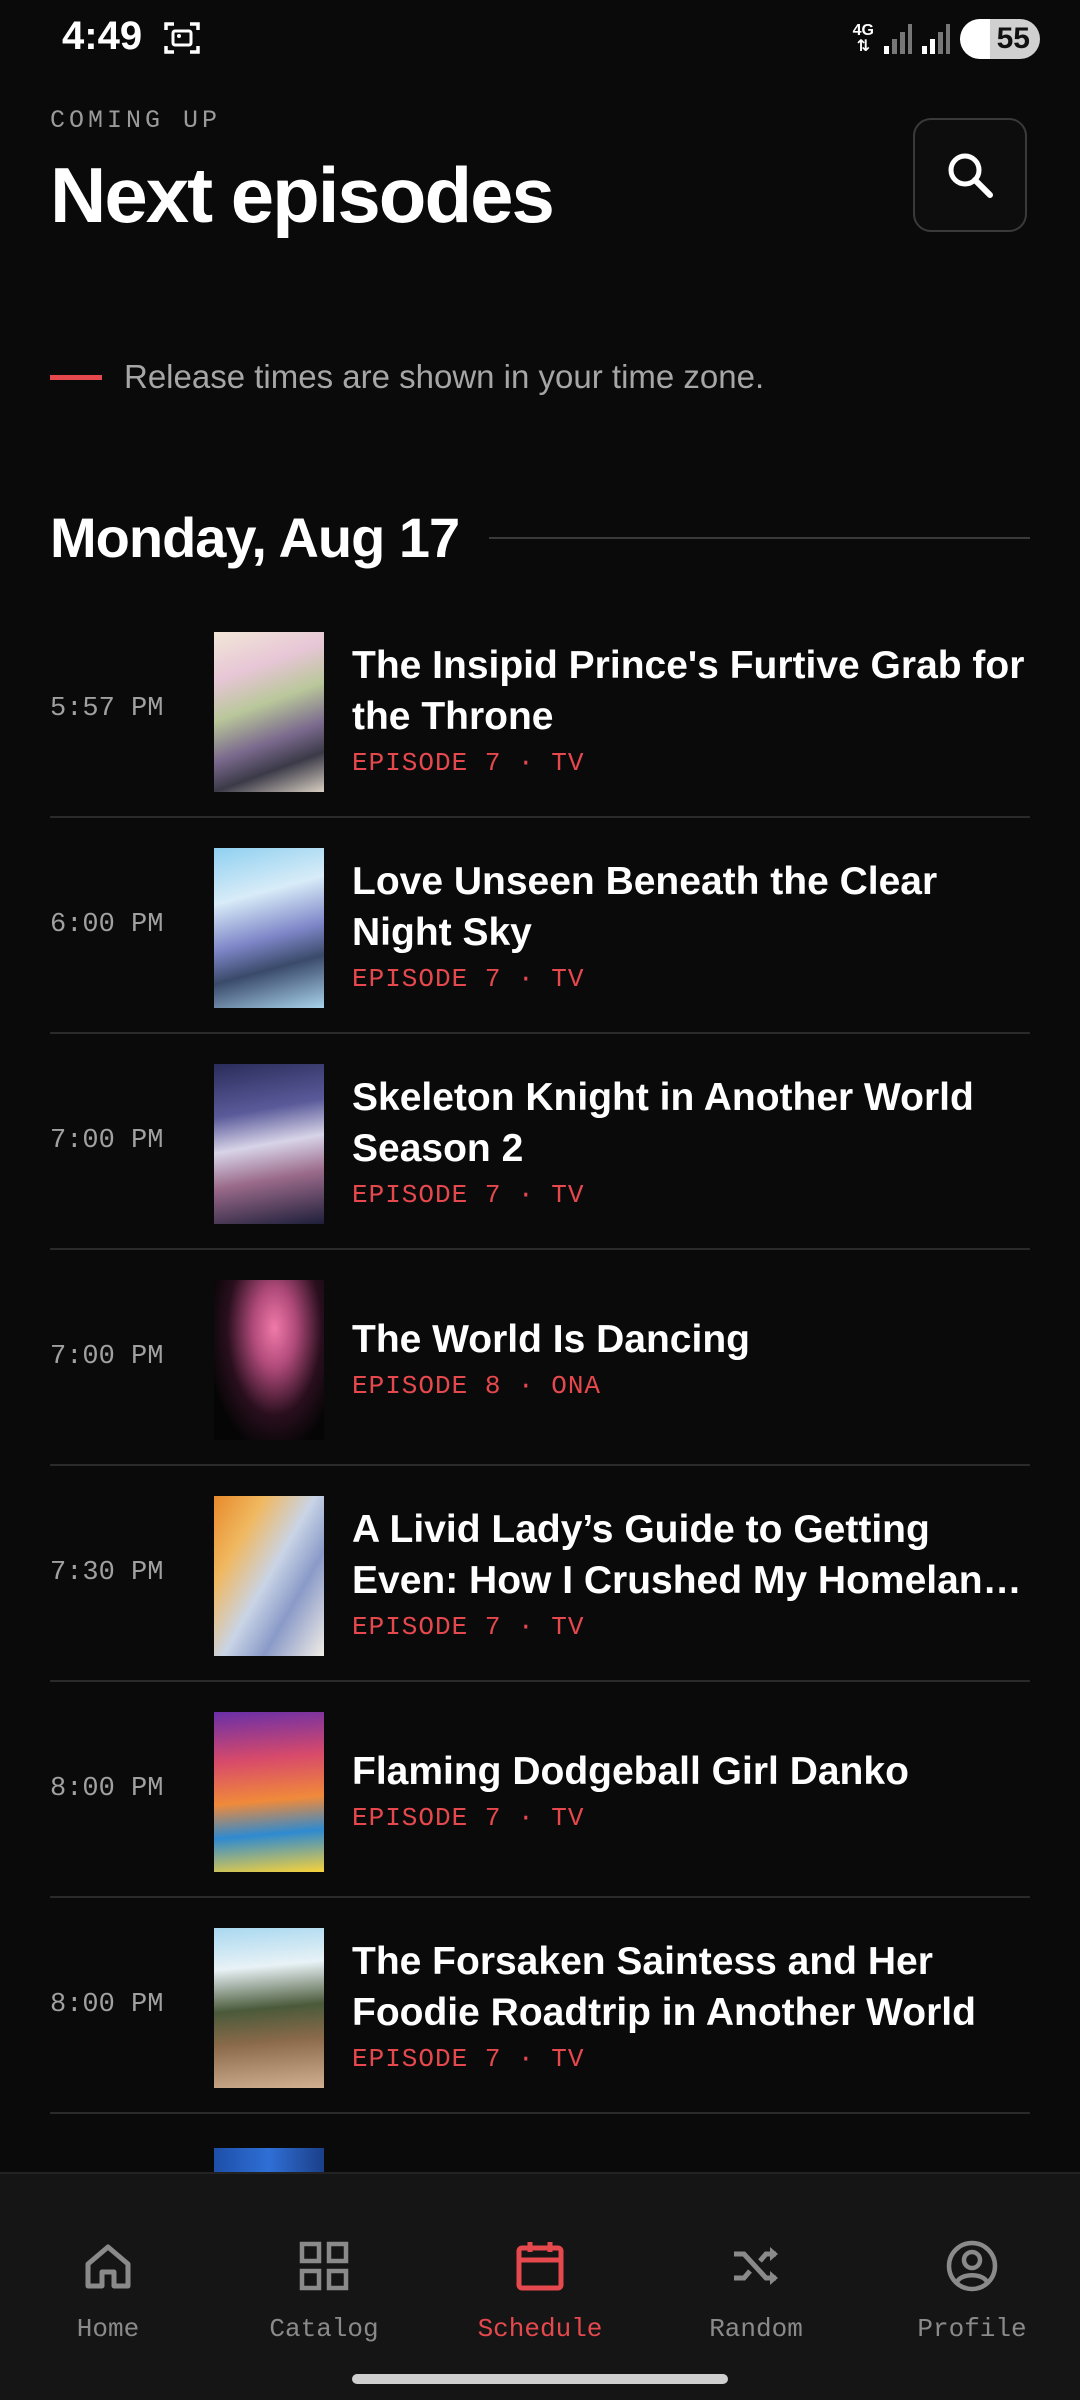 The height and width of the screenshot is (2400, 1080). I want to click on nav-home: Home, so click(108, 2259).